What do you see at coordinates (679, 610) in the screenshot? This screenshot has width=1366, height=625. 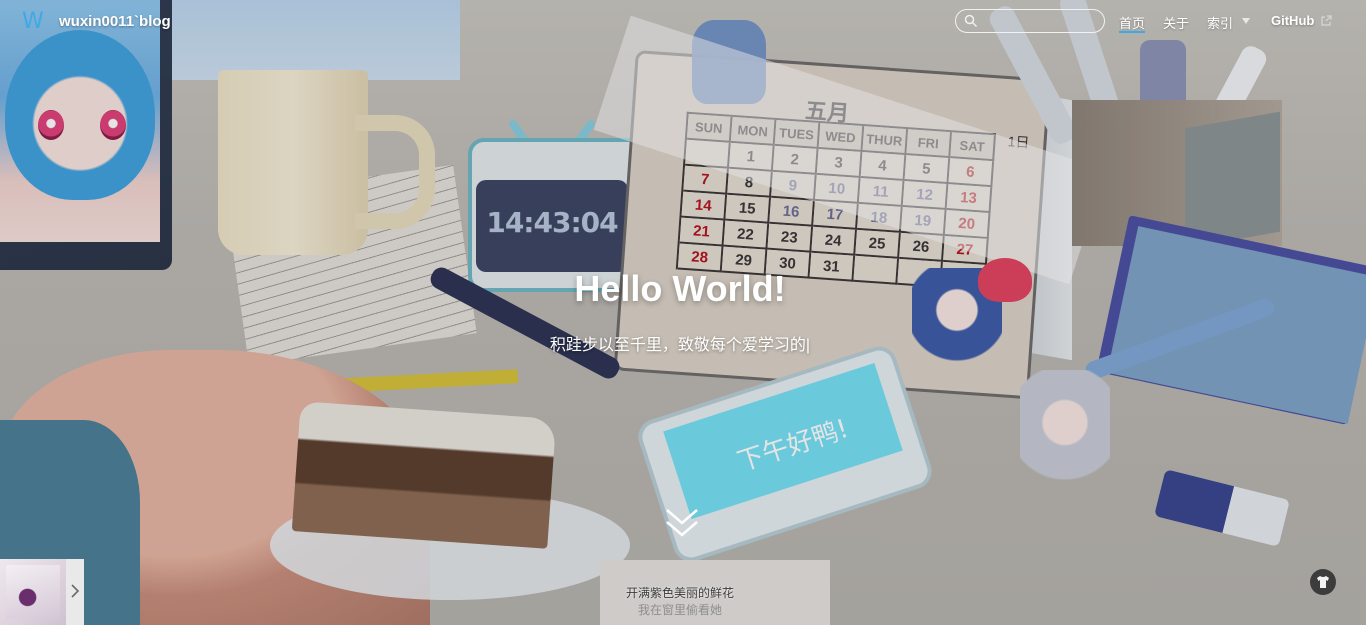 I see `lyric-next-line: 我在窗里偷看她` at bounding box center [679, 610].